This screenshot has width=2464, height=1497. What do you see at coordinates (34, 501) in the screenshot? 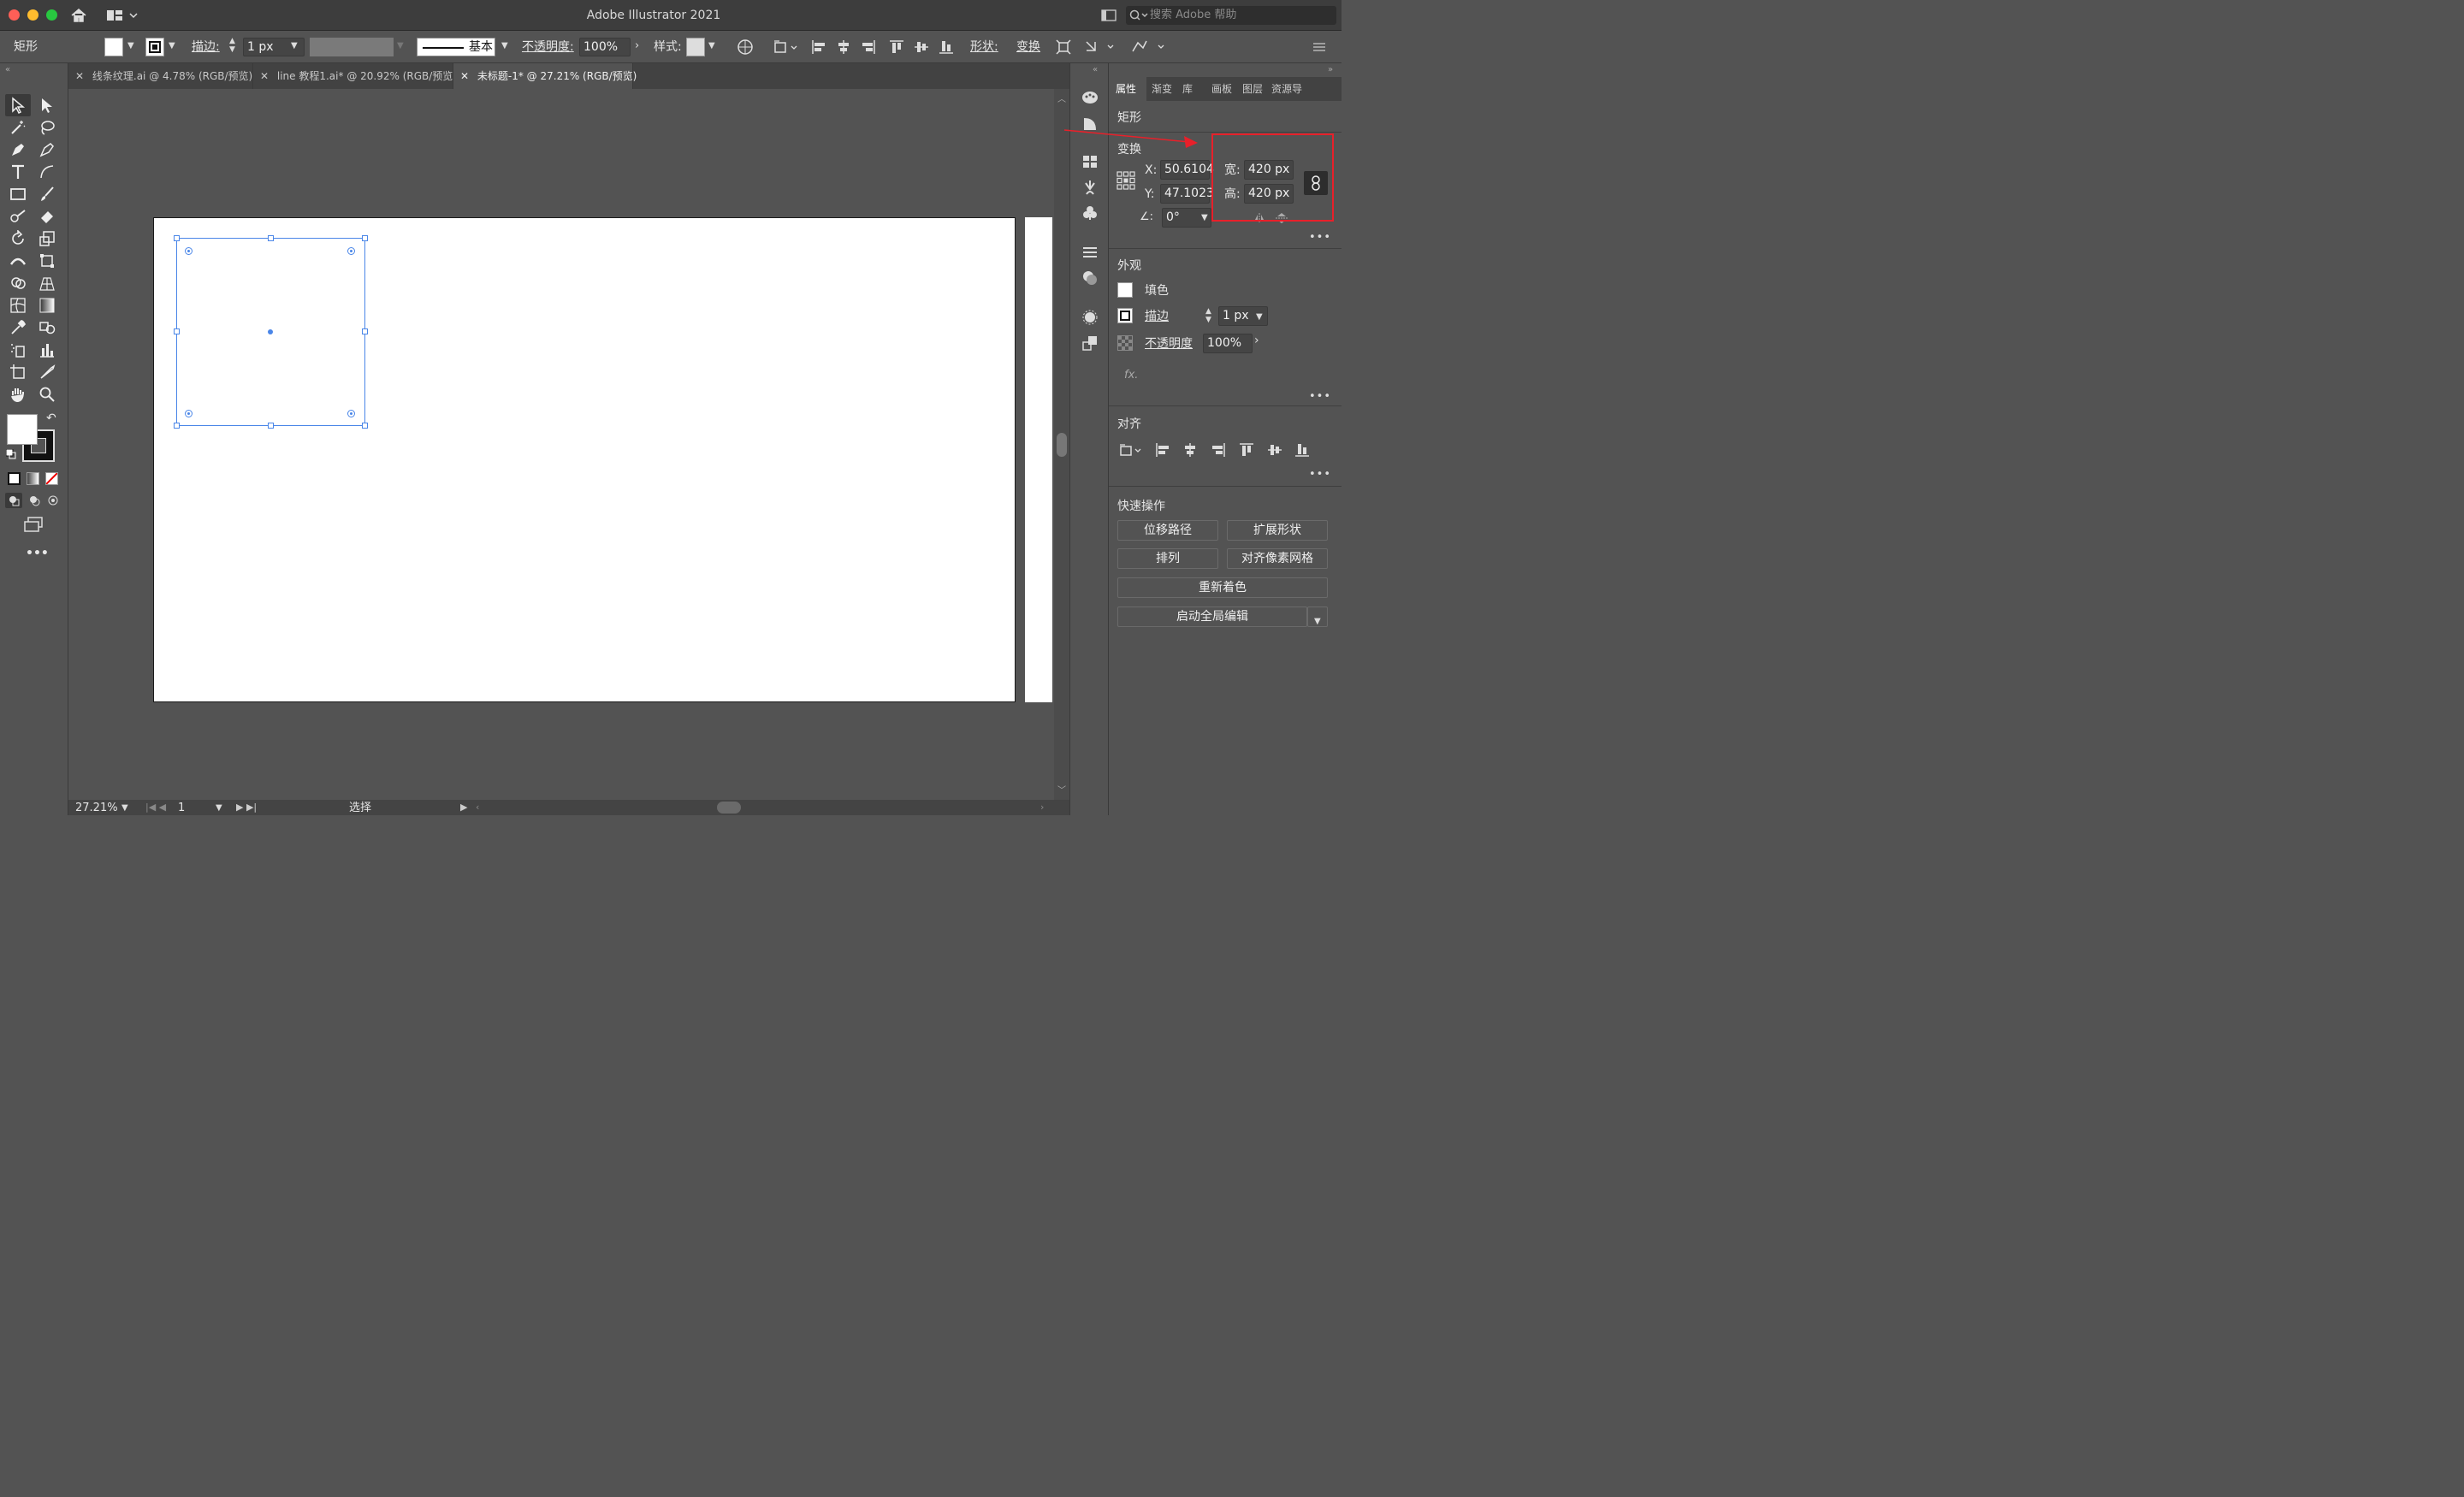
I see `draw-behind-icon` at bounding box center [34, 501].